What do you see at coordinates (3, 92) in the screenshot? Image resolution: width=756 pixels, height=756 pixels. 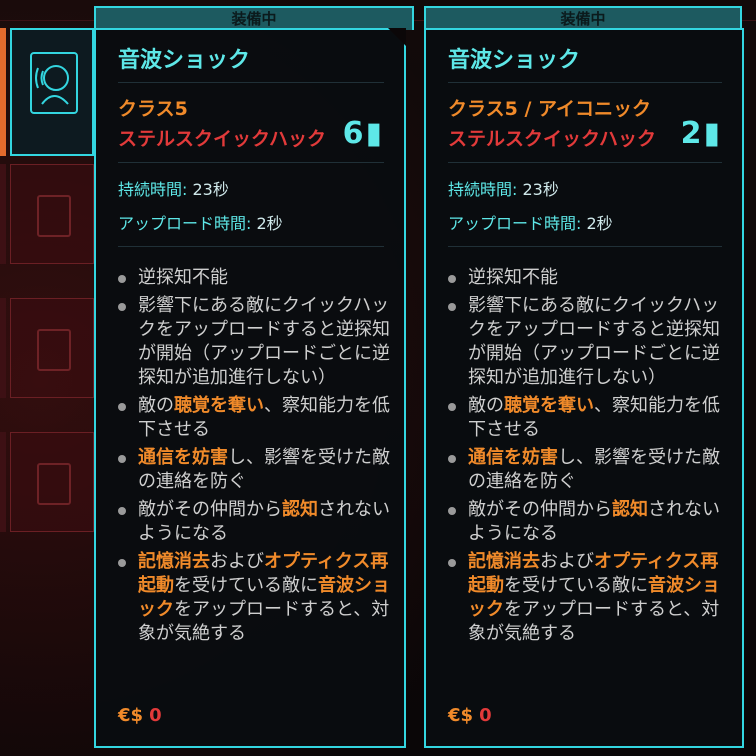 I see `slot-selected-rail` at bounding box center [3, 92].